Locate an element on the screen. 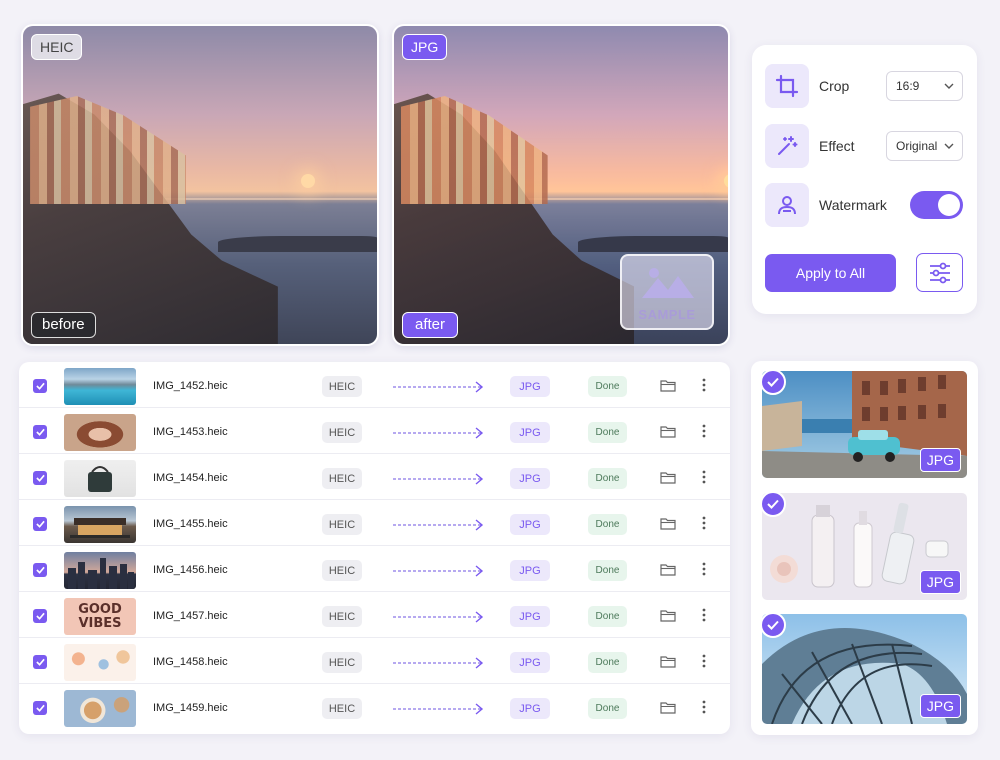  chevron-down-icon is located at coordinates (949, 146).